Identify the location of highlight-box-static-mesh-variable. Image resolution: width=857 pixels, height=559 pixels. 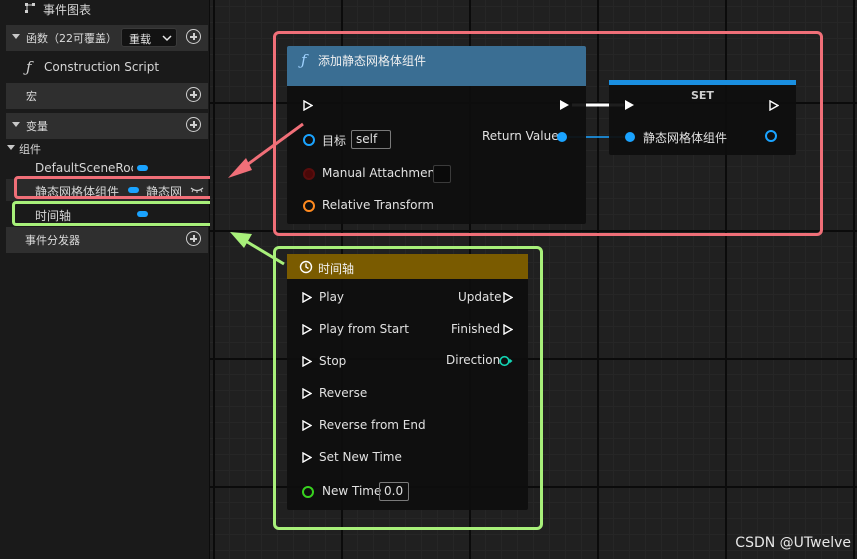
(117, 187).